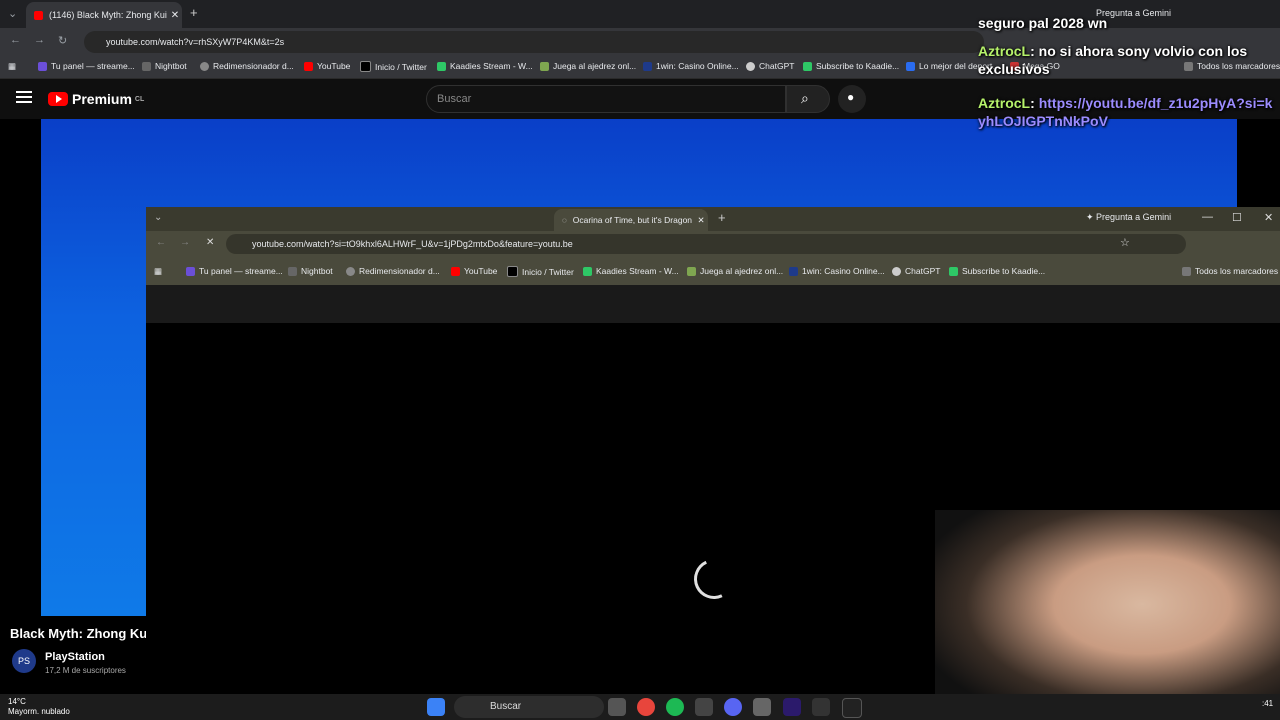 The width and height of the screenshot is (1280, 720). I want to click on clock: :41, so click(1268, 703).